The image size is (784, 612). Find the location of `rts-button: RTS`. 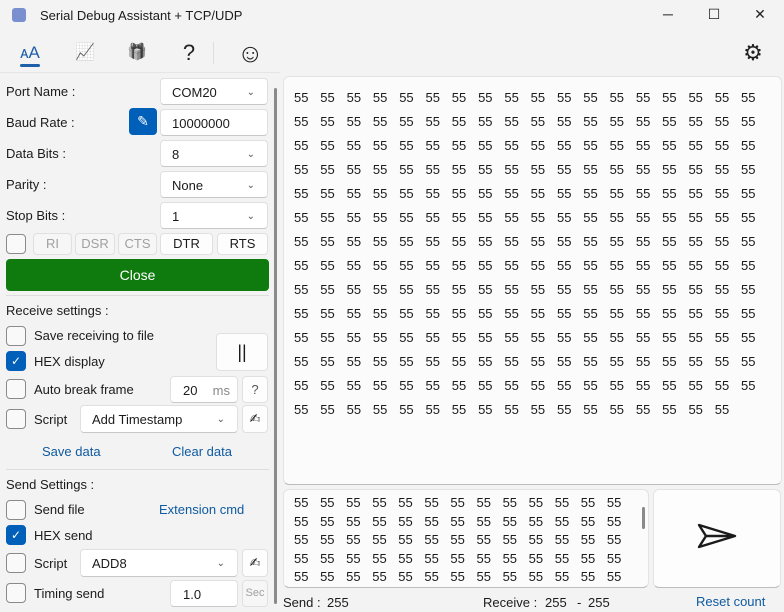

rts-button: RTS is located at coordinates (242, 244).